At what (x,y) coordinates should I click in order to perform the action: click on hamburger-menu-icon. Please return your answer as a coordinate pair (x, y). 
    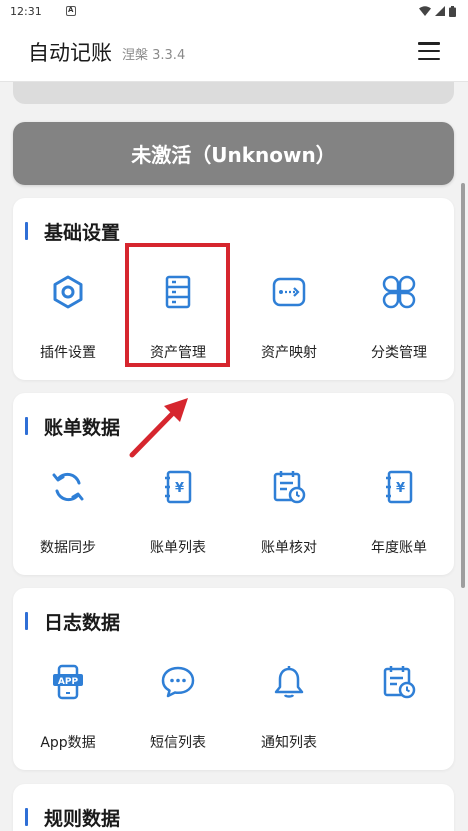
    Looking at the image, I should click on (429, 51).